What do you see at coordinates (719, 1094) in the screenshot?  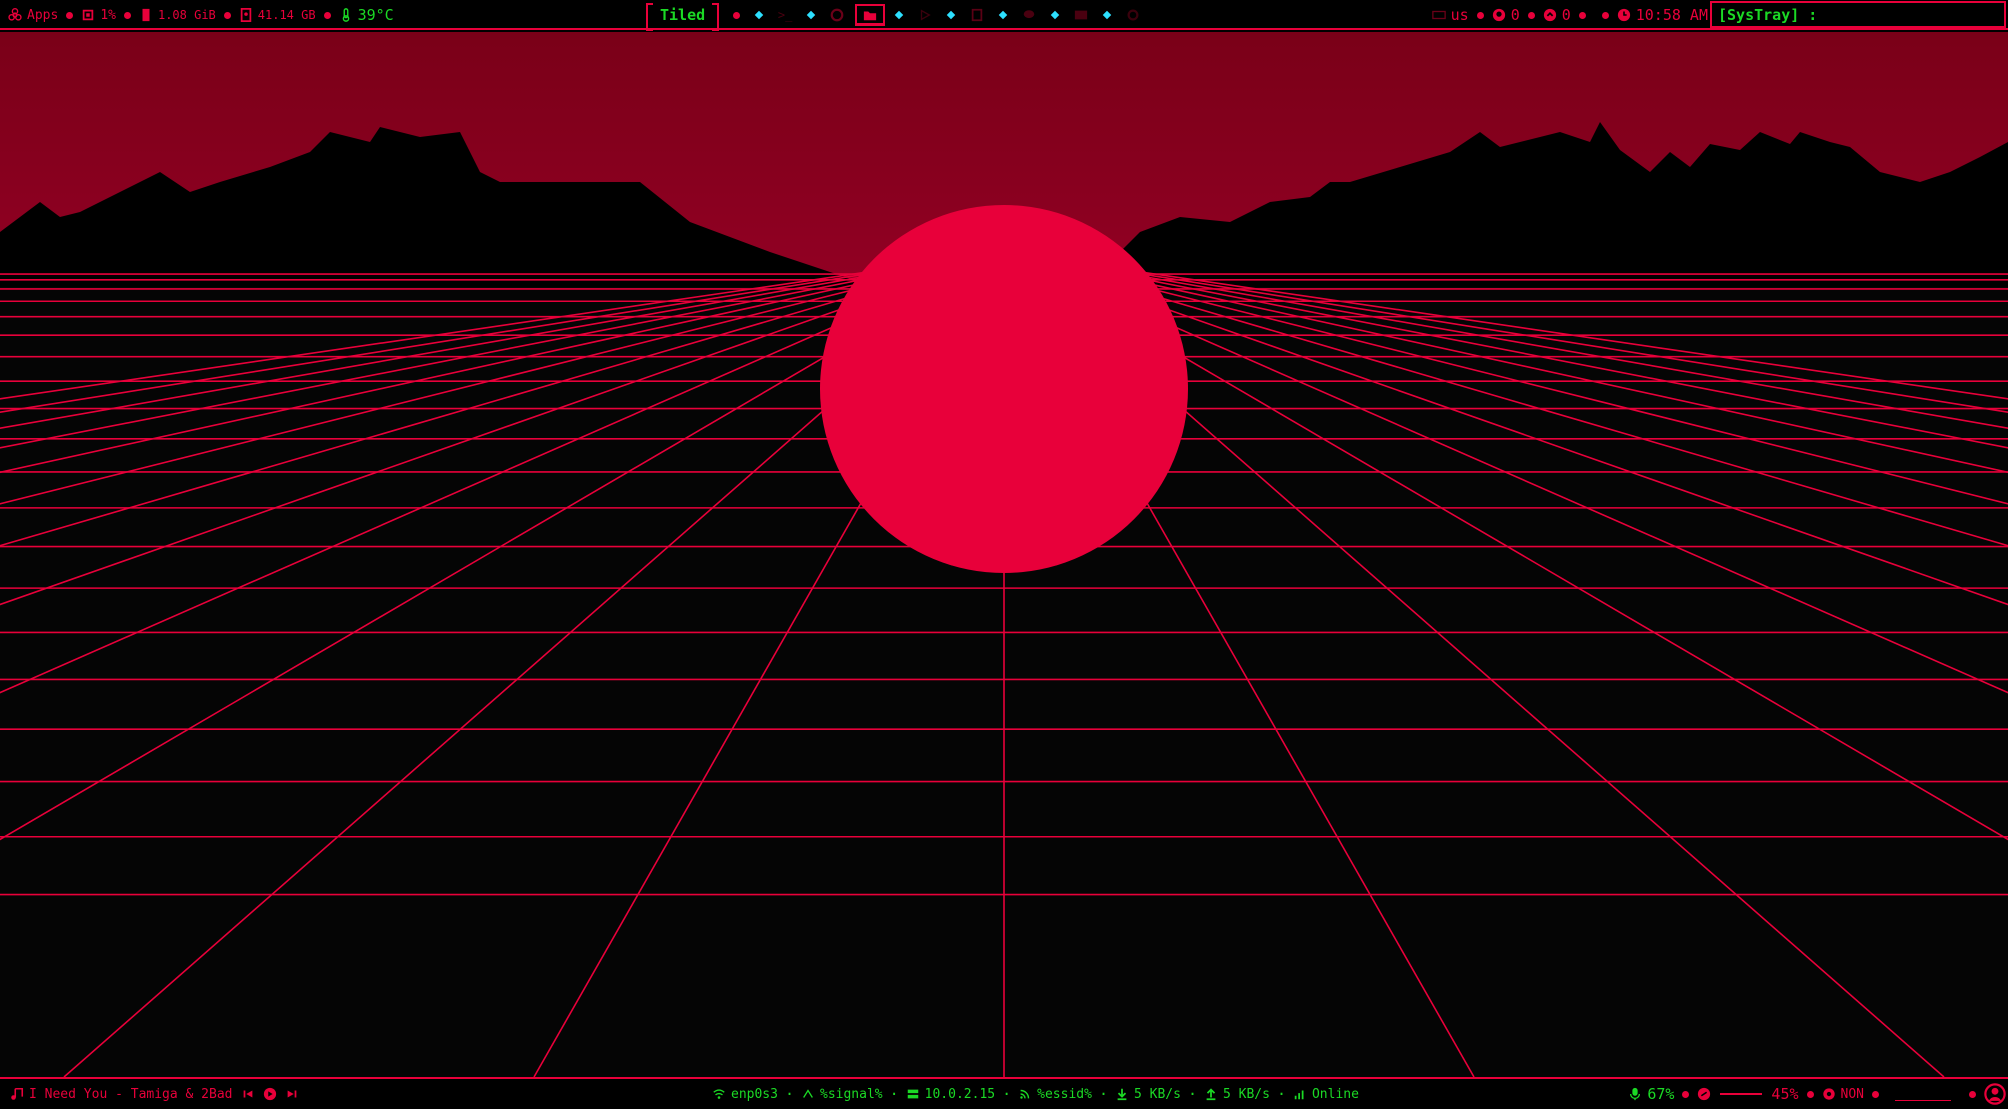 I see `wifi-icon` at bounding box center [719, 1094].